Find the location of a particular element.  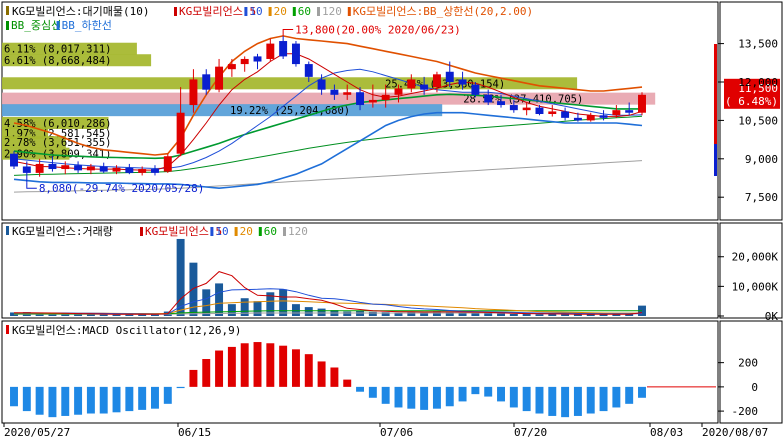

volume-y-tick-label: 0K is located at coordinates (772, 316).